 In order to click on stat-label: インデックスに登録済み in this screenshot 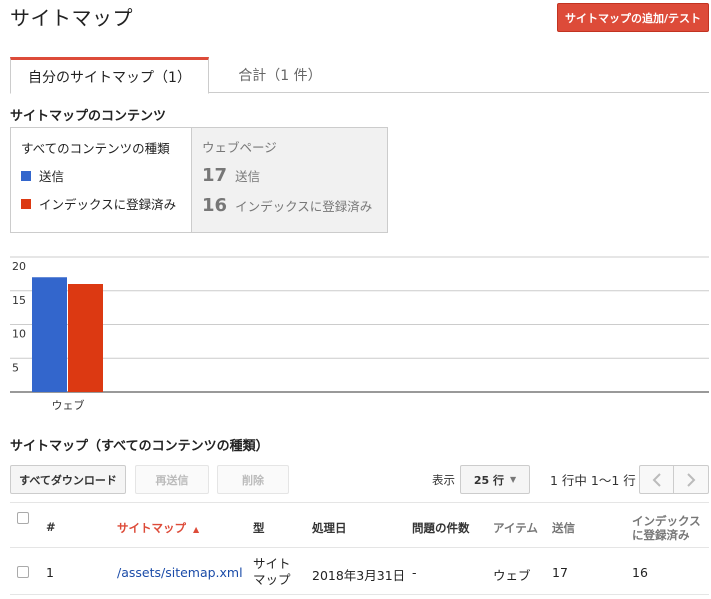, I will do `click(304, 206)`.